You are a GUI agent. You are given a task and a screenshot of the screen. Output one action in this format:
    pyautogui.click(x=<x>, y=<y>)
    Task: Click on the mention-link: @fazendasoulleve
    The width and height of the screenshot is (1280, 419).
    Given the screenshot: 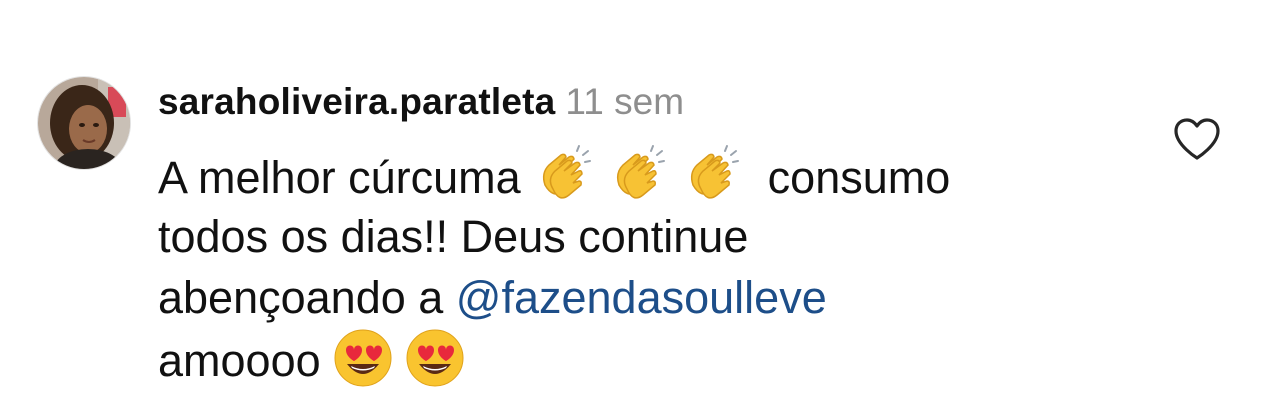 What is the action you would take?
    pyautogui.click(x=641, y=297)
    